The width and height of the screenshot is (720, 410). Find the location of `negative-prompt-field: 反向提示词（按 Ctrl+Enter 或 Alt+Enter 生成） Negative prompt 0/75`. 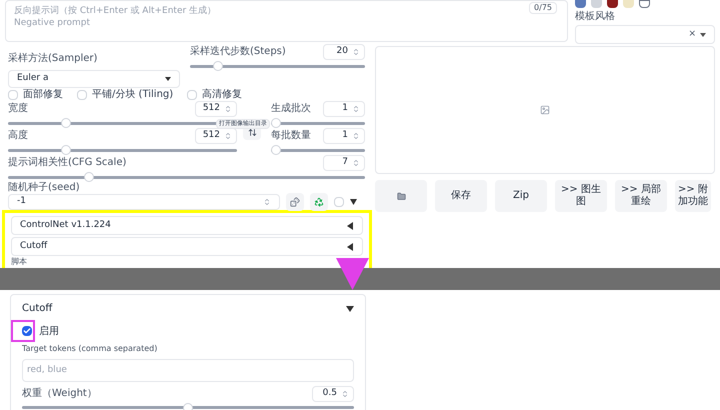

negative-prompt-field: 反向提示词（按 Ctrl+Enter 或 Alt+Enter 生成） Negative prompt 0/75 is located at coordinates (286, 21).